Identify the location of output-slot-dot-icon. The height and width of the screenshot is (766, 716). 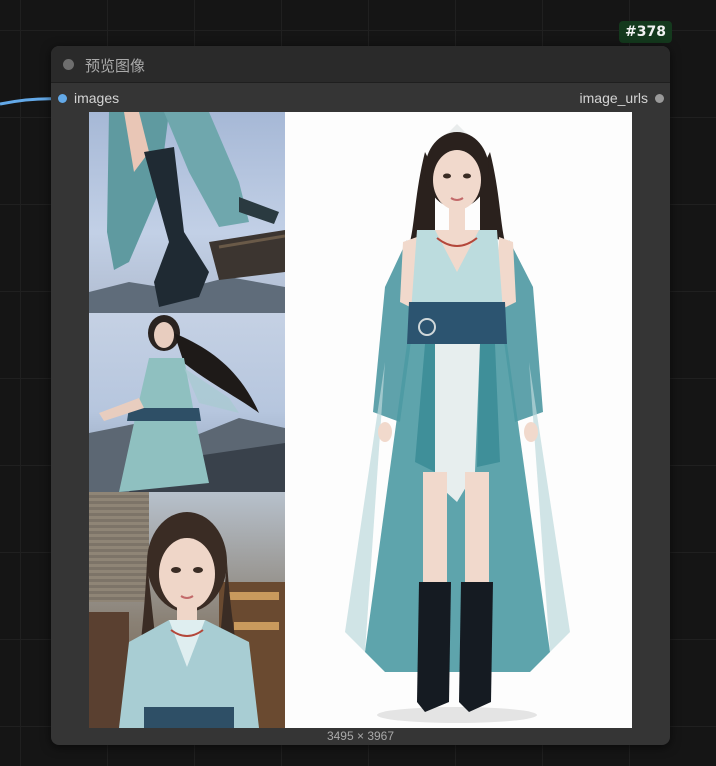
(659, 98).